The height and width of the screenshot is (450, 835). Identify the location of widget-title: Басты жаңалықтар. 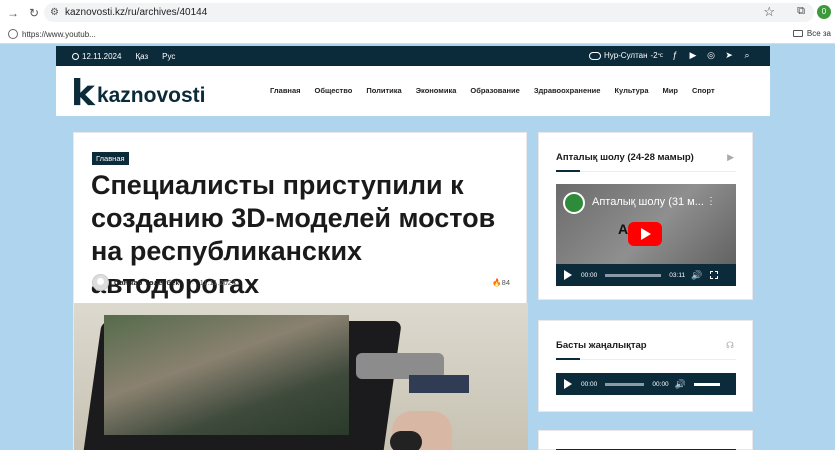
(601, 345).